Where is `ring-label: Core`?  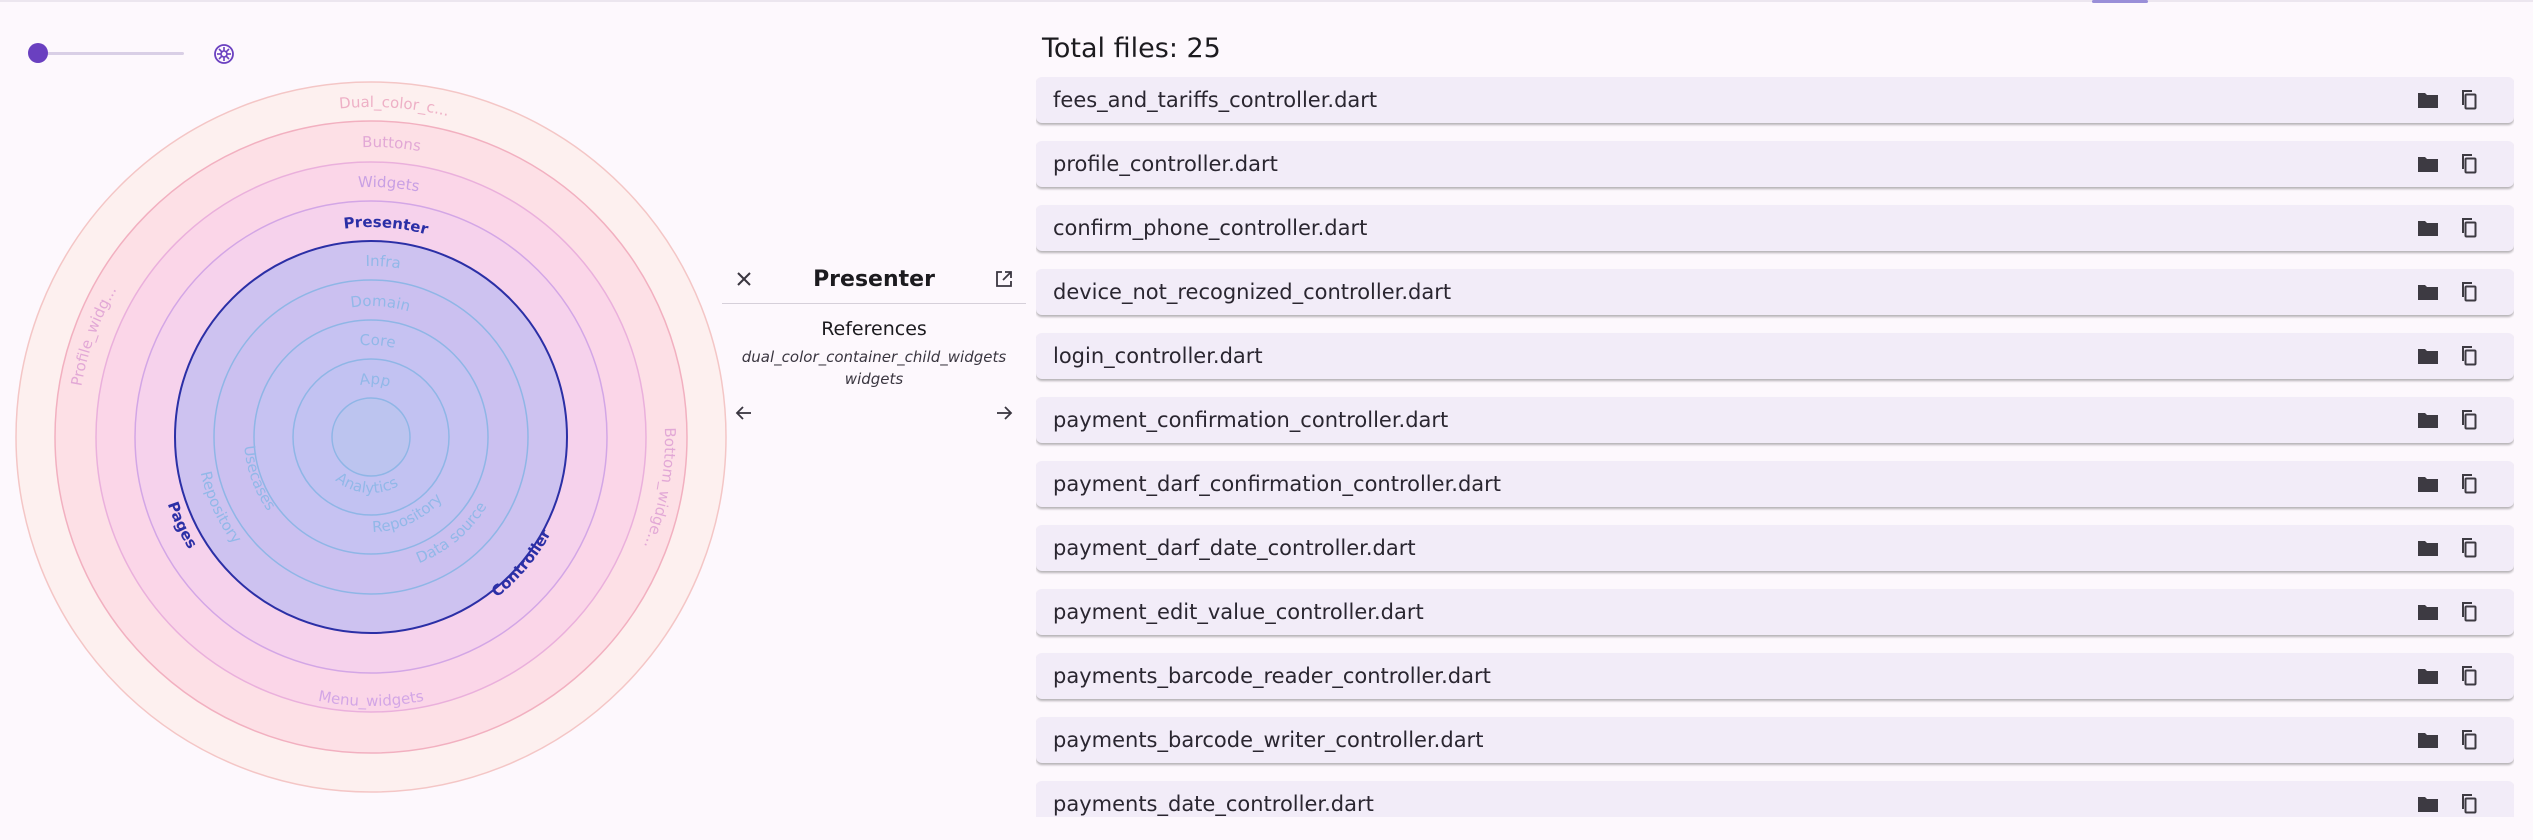
ring-label: Core is located at coordinates (378, 341).